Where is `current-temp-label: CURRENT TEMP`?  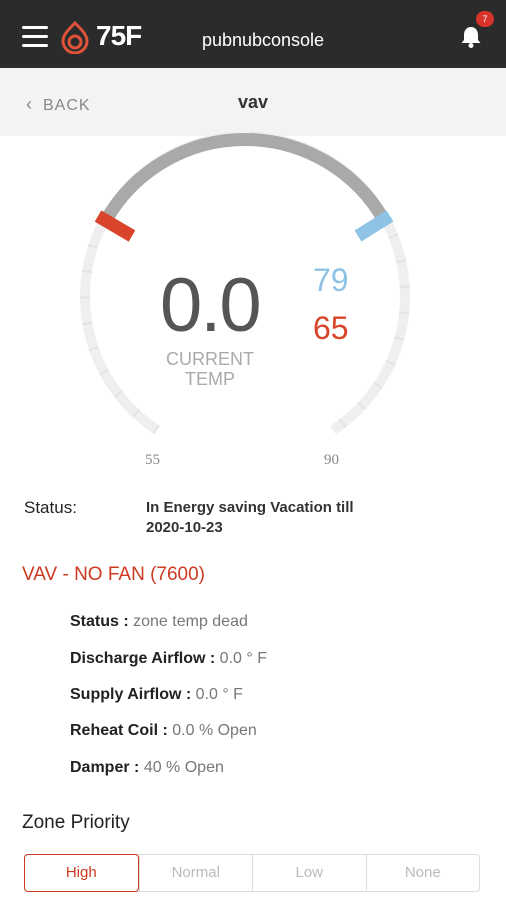 current-temp-label: CURRENT TEMP is located at coordinates (210, 369).